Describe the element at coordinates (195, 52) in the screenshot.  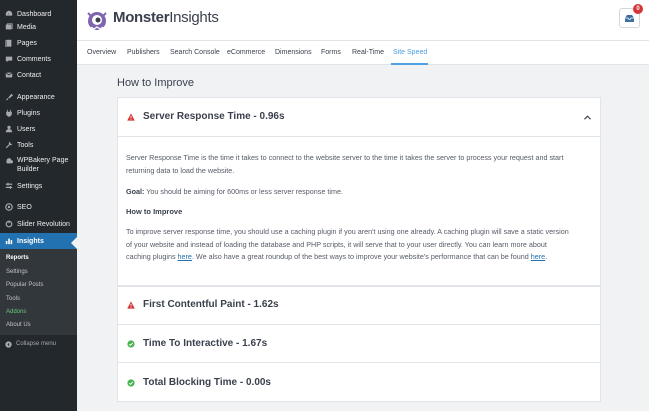
I see `tab-search-console: Search Console` at that location.